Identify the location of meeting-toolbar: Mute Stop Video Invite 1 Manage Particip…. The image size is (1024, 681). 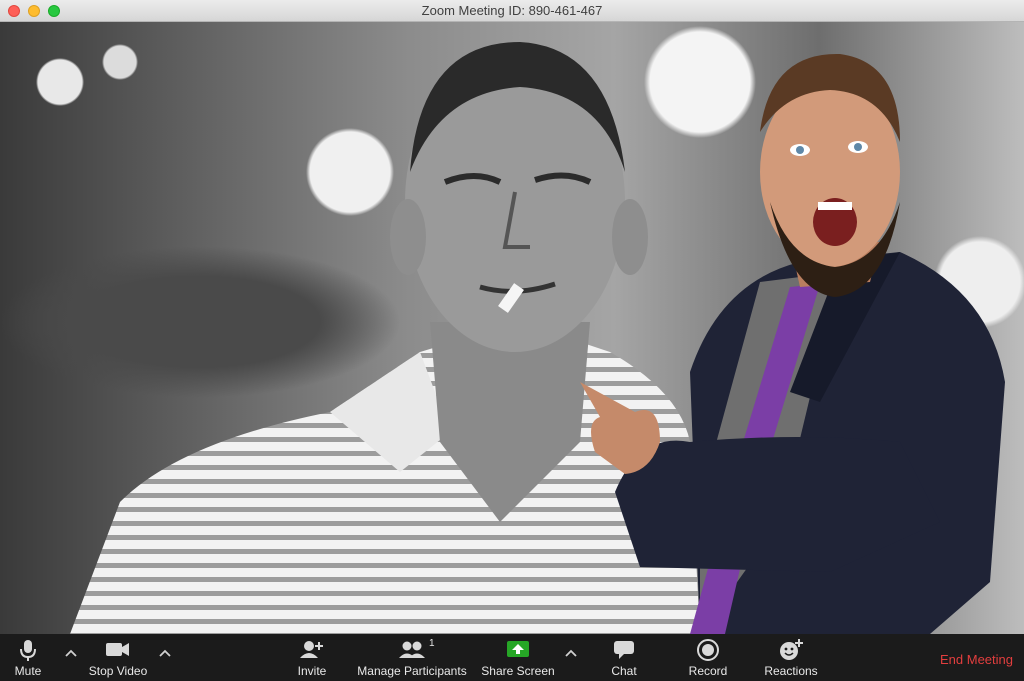
(512, 657).